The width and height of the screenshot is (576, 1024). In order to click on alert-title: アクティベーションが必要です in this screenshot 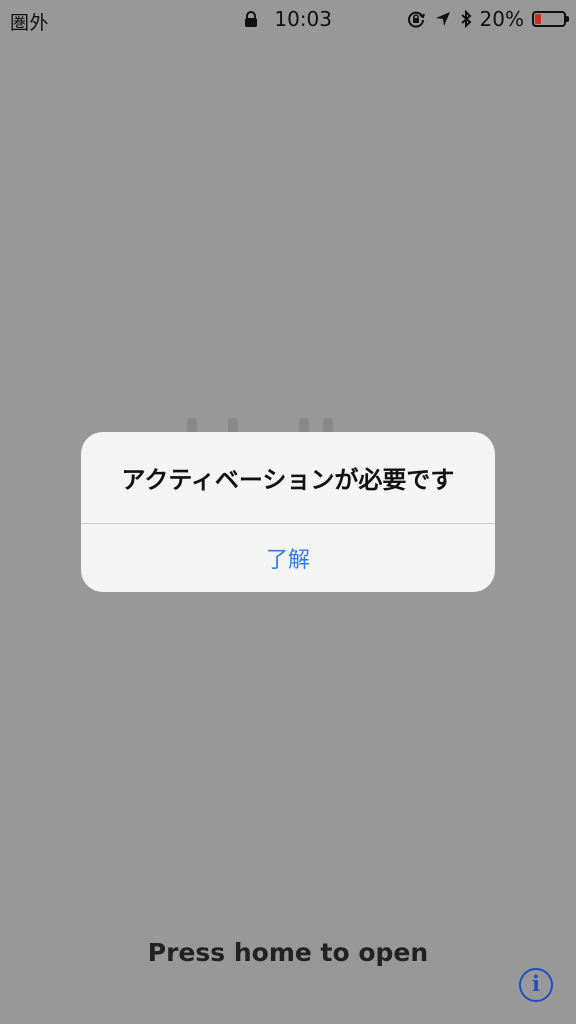, I will do `click(288, 480)`.